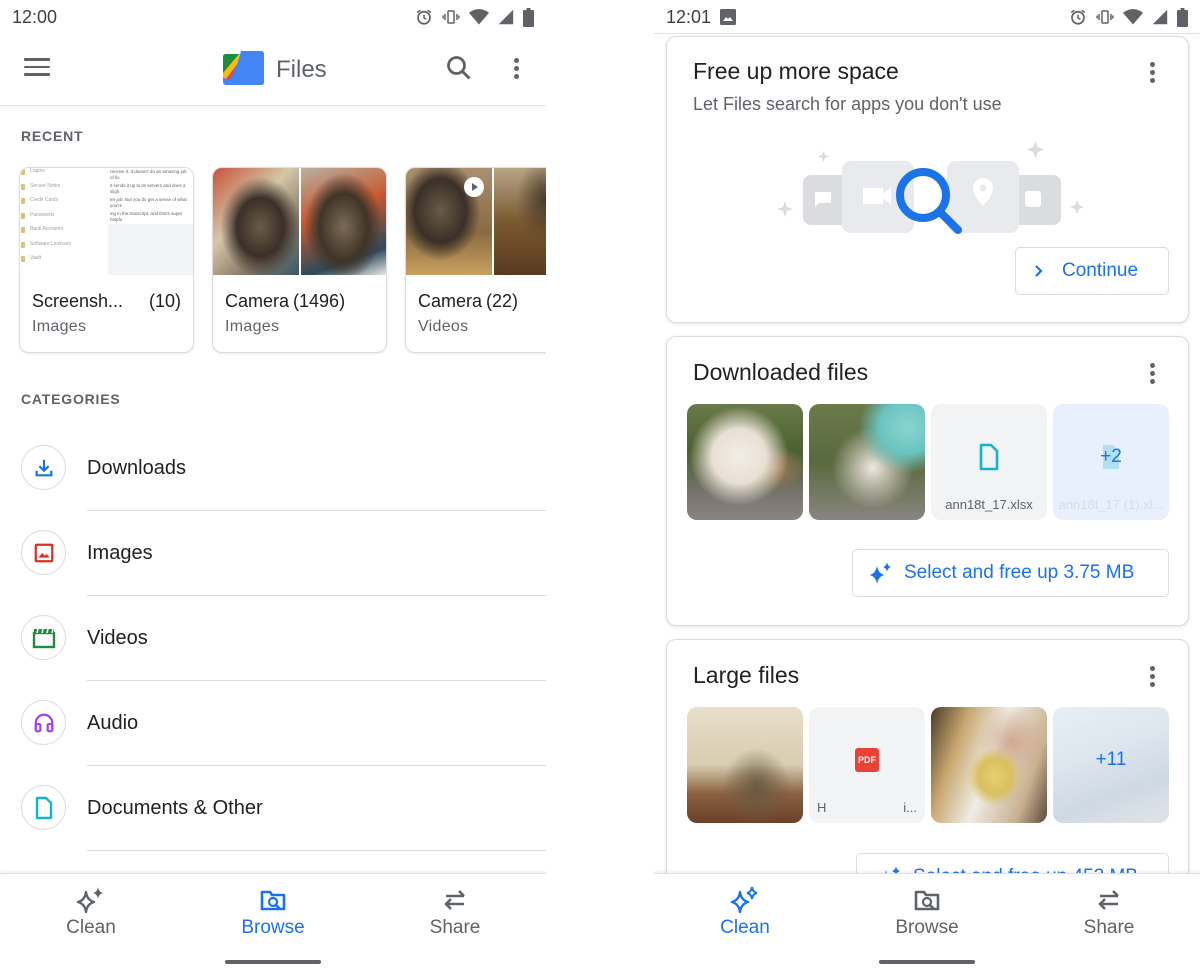 The width and height of the screenshot is (1200, 970). Describe the element at coordinates (59, 326) in the screenshot. I see `recent-card-type: Images` at that location.